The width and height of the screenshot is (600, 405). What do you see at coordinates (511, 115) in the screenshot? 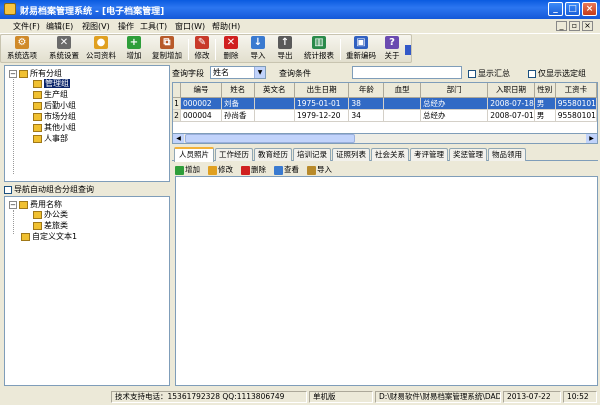
I see `table-cell: 2008-07-01` at bounding box center [511, 115].